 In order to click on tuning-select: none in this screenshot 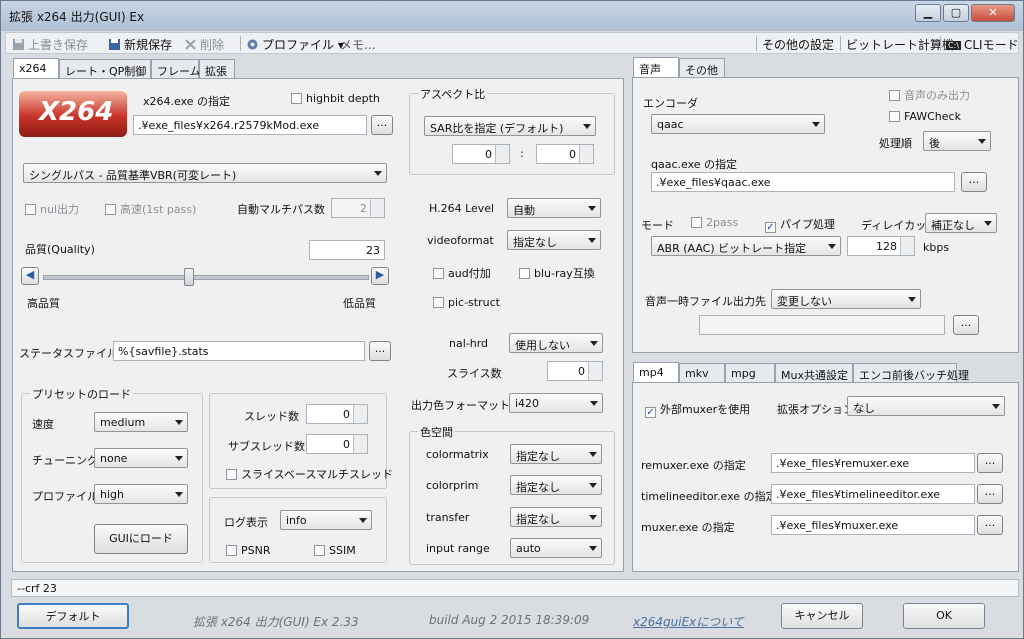, I will do `click(141, 458)`.